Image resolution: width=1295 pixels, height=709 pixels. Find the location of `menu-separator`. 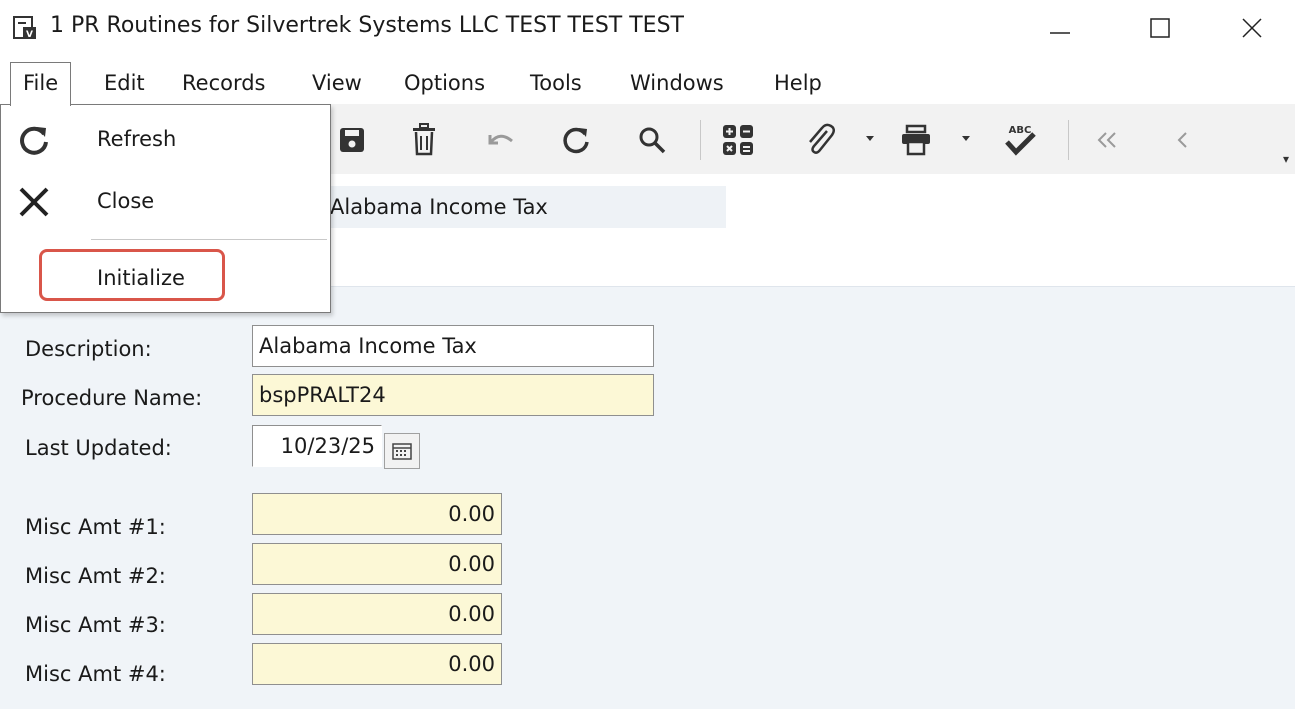

menu-separator is located at coordinates (209, 239).